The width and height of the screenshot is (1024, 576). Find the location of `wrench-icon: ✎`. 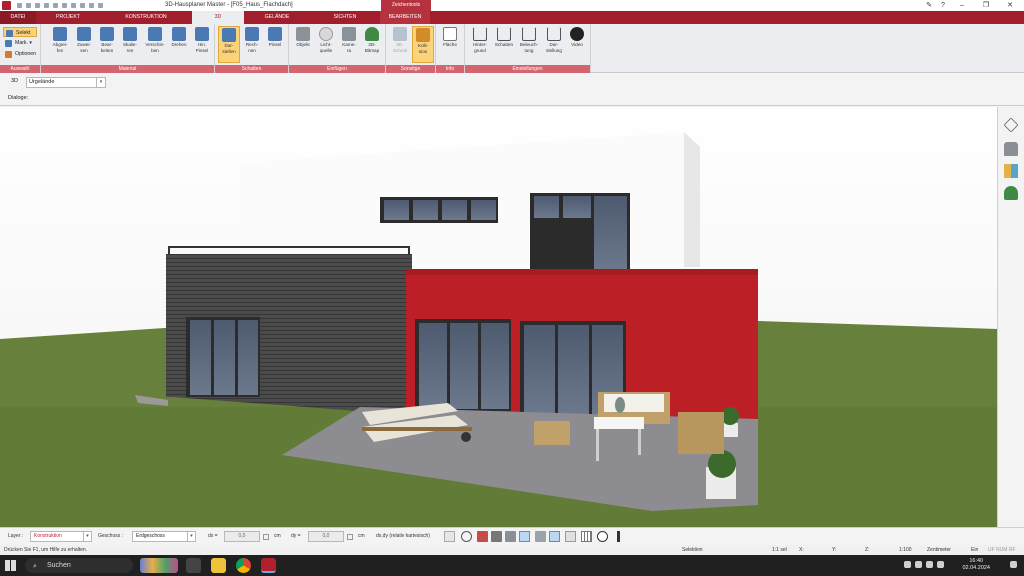

wrench-icon: ✎ is located at coordinates (929, 5).